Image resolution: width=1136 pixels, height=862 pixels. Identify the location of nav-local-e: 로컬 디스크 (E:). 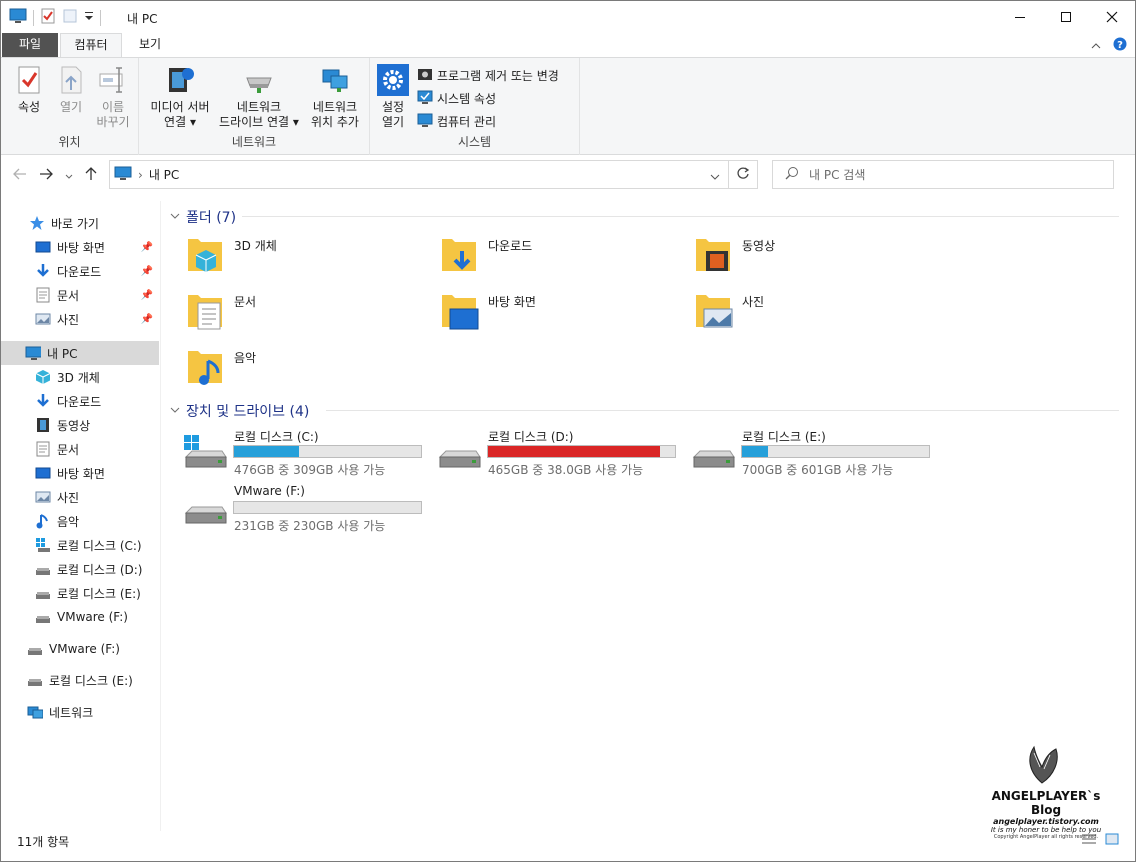
(80, 680).